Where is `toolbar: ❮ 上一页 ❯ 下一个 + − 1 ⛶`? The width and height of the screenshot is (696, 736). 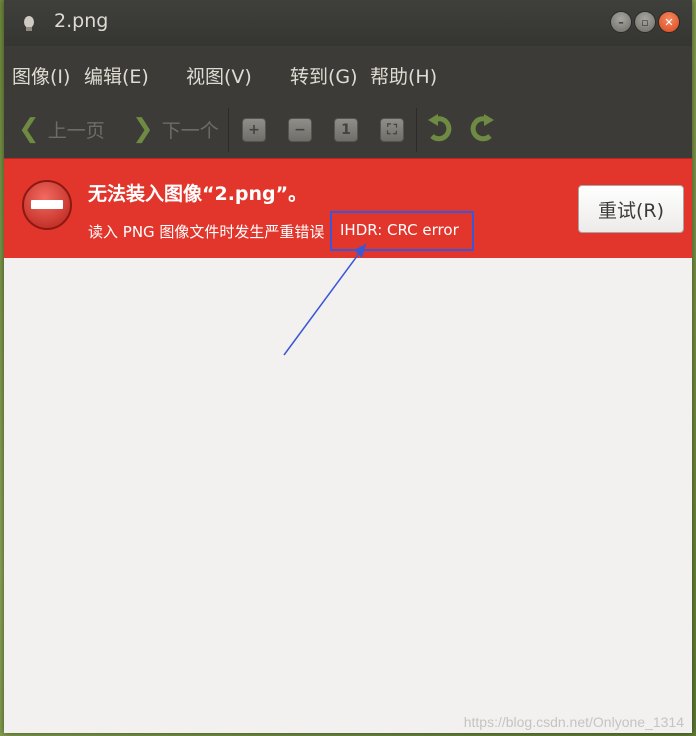
toolbar: ❮ 上一页 ❯ 下一个 + − 1 ⛶ is located at coordinates (348, 130).